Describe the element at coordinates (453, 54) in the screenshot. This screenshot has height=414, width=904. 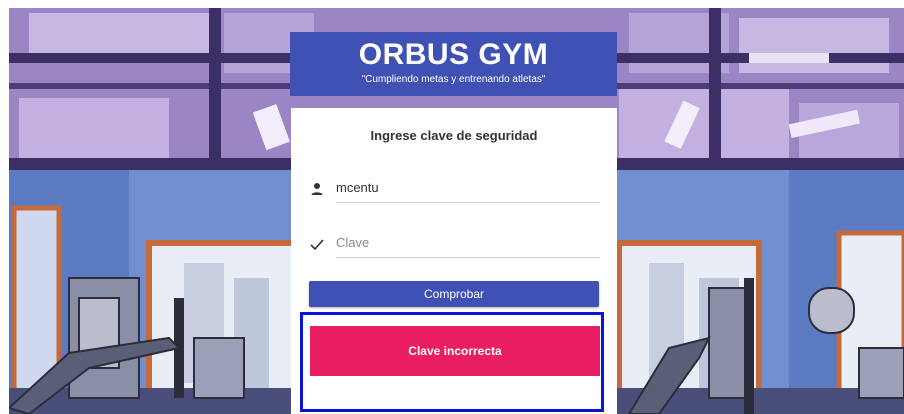
I see `app-brand-title: ORBUS GYM` at that location.